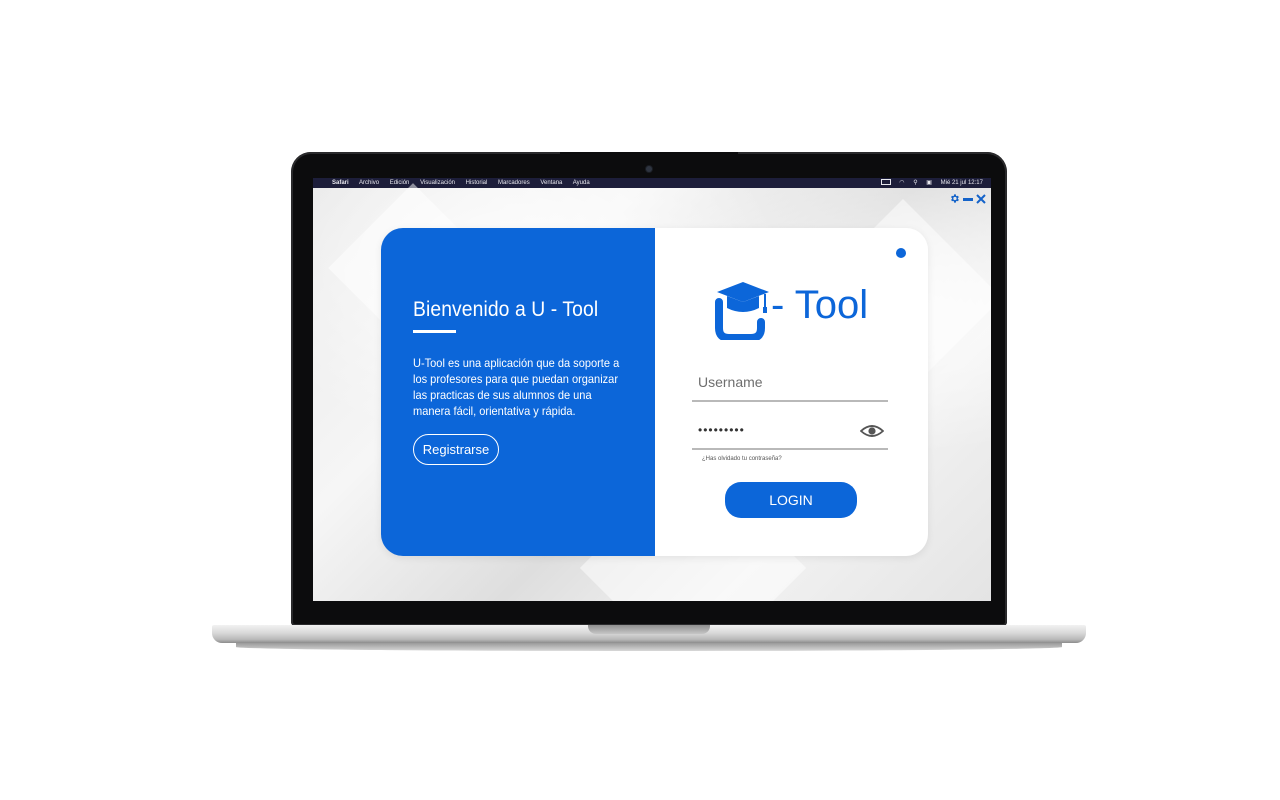 The image size is (1280, 800). What do you see at coordinates (885, 182) in the screenshot?
I see `battery-icon` at bounding box center [885, 182].